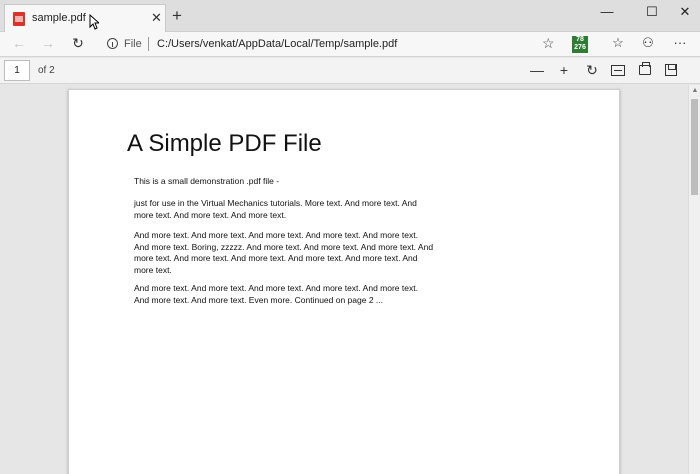 The image size is (700, 474). What do you see at coordinates (694, 147) in the screenshot?
I see `scroll-thumb` at bounding box center [694, 147].